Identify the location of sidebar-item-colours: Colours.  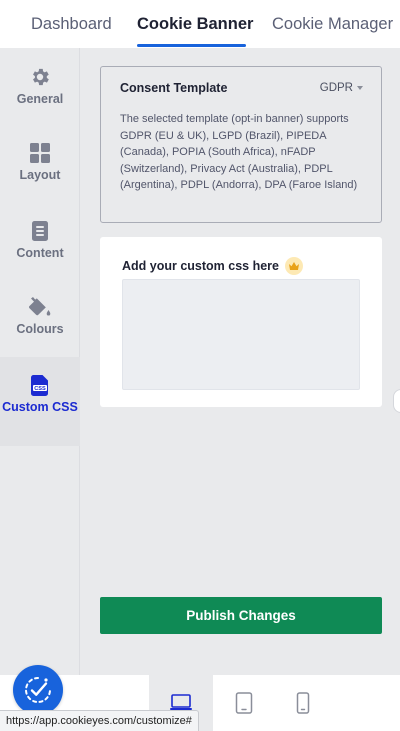
(40, 316).